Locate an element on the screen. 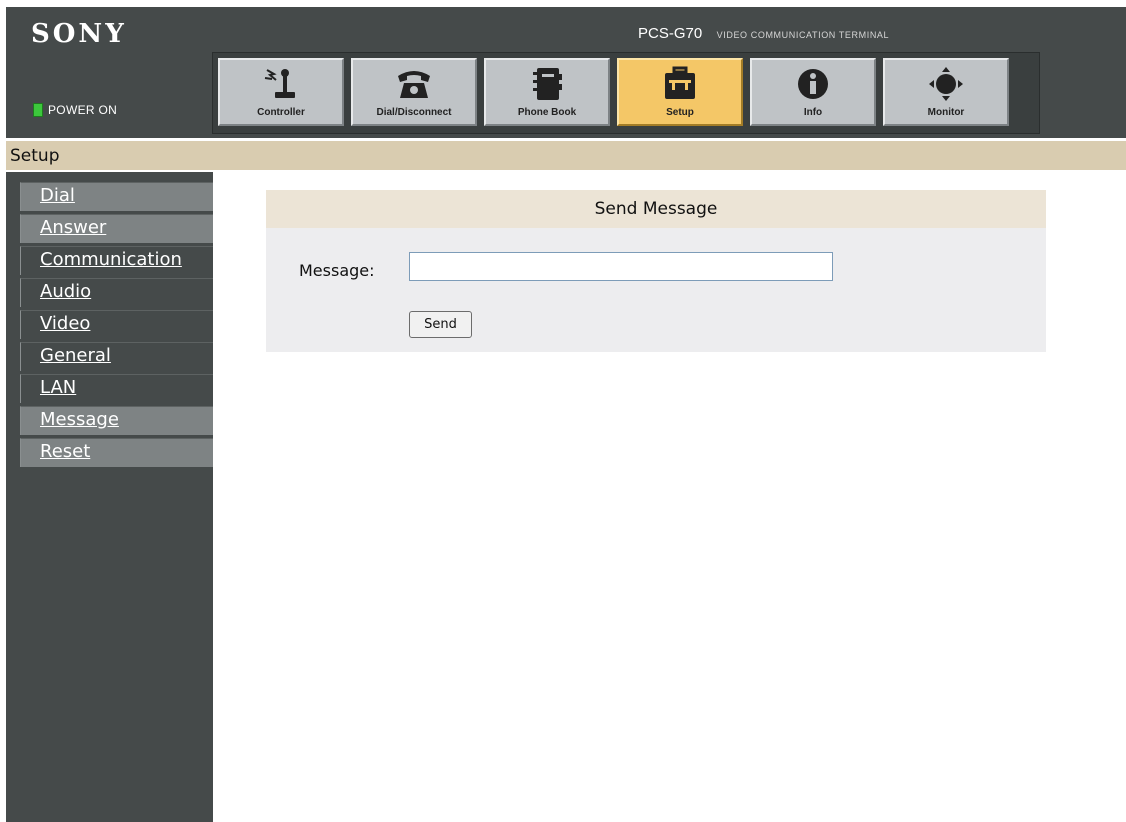  sidebar-link-video: Video is located at coordinates (65, 323).